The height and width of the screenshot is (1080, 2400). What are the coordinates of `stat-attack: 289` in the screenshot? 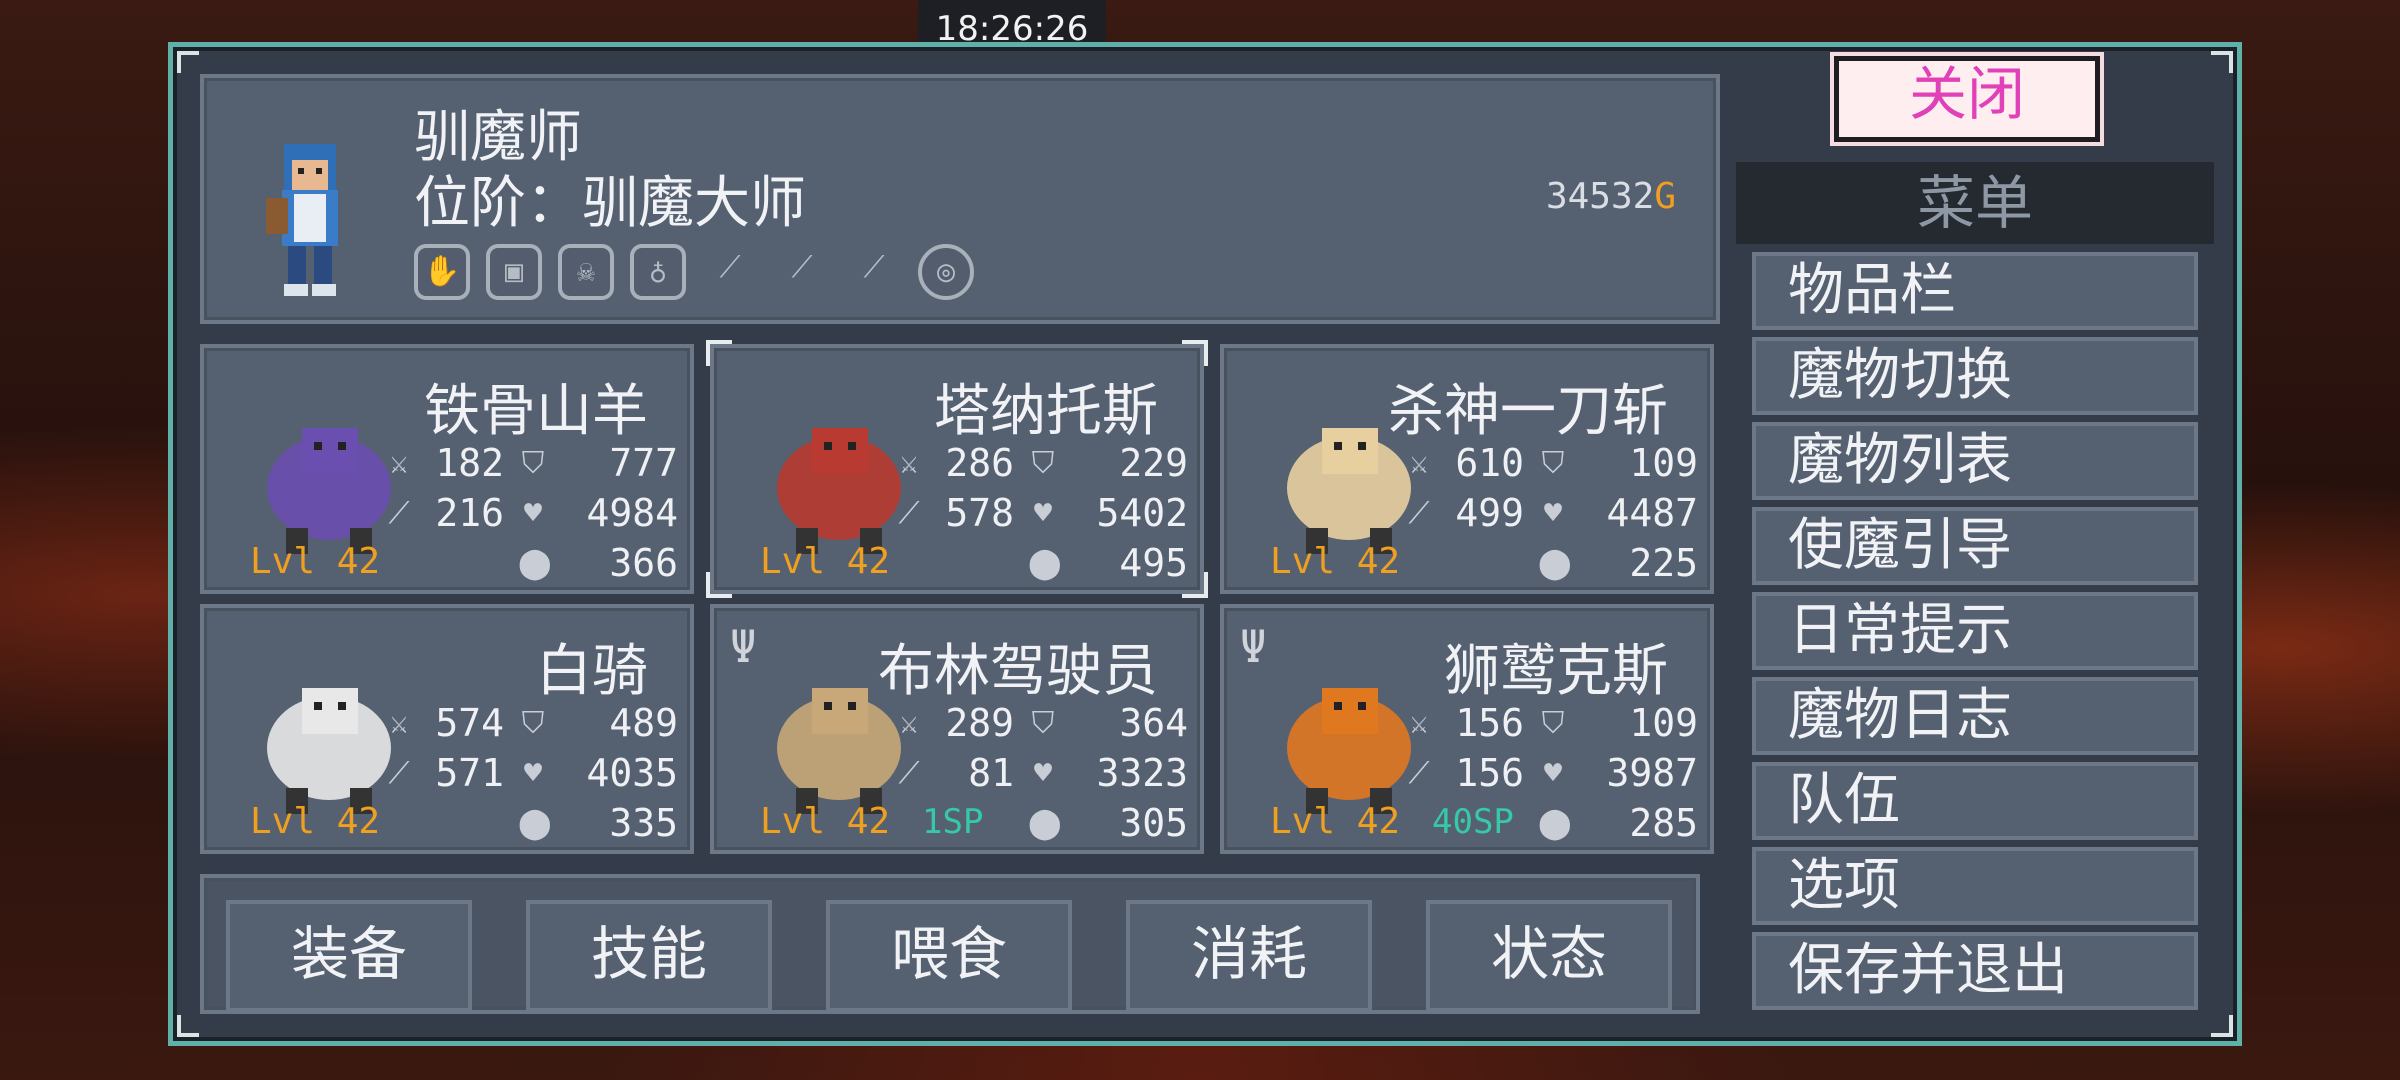 It's located at (979, 723).